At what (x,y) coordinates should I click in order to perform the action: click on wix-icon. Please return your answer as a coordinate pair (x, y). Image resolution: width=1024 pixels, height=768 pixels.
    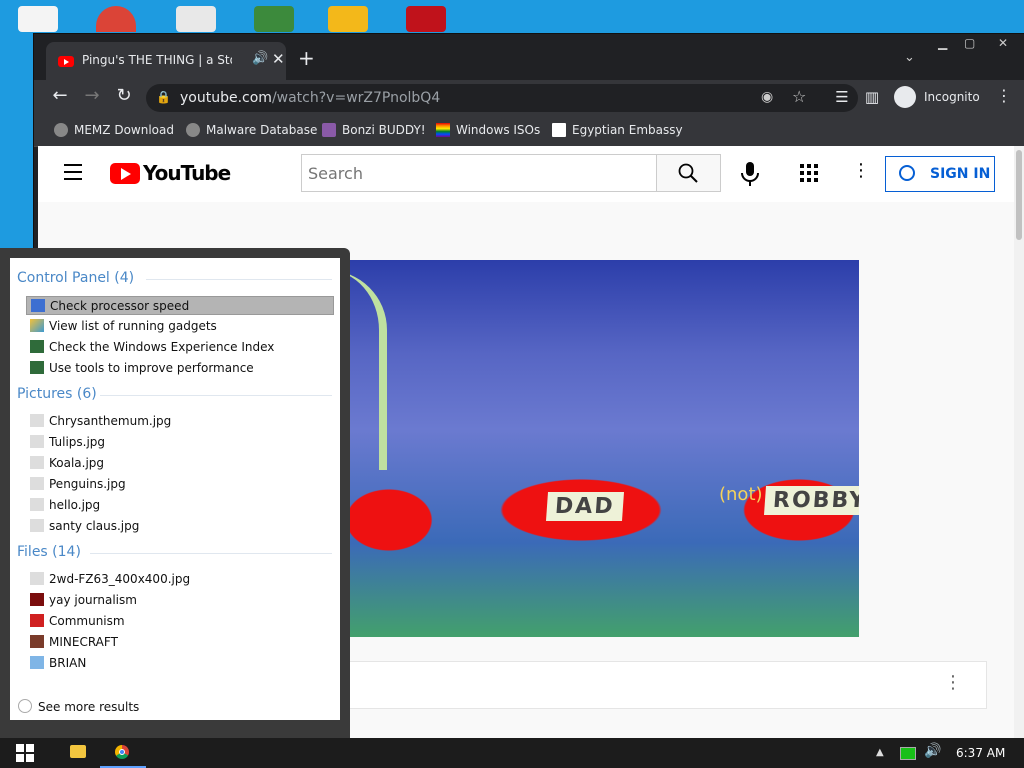
    Looking at the image, I should click on (559, 130).